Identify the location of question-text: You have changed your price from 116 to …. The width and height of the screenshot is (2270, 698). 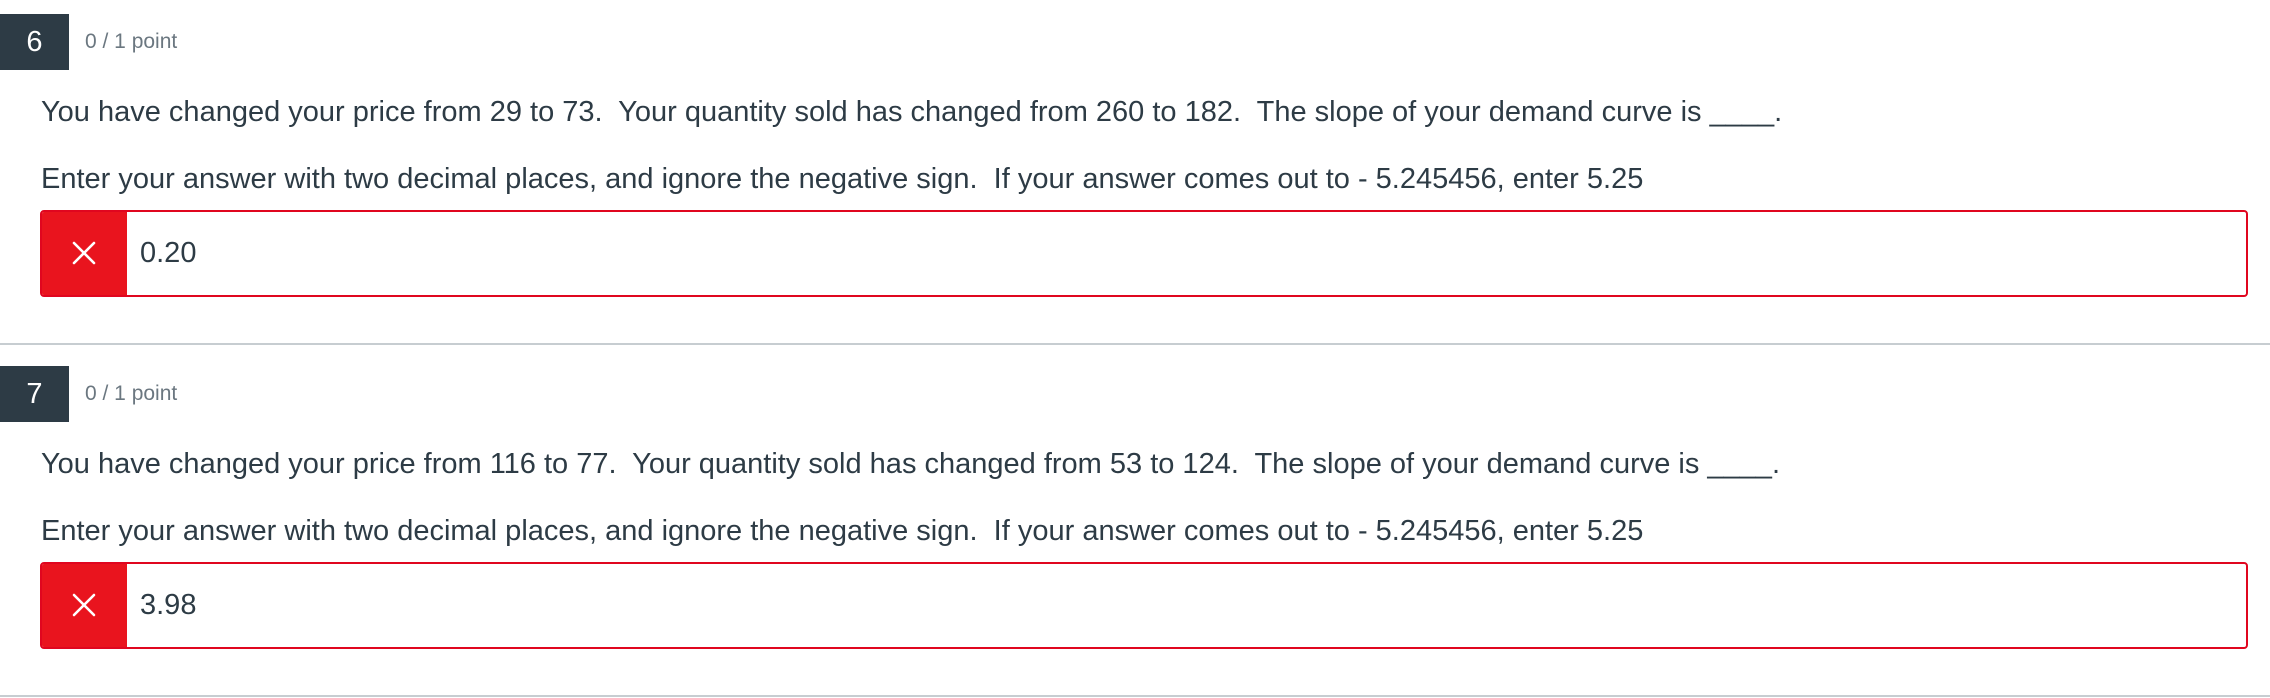
(910, 464).